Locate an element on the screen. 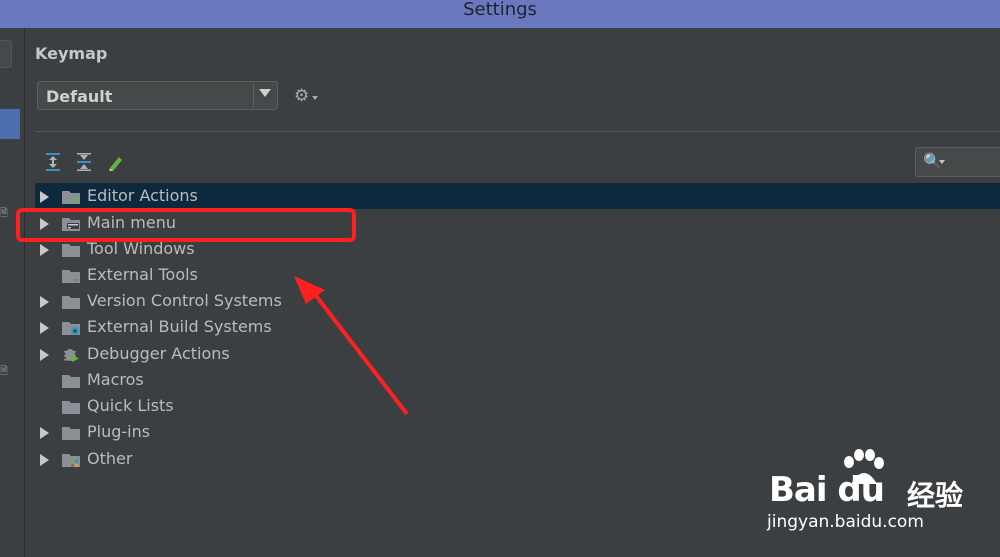 This screenshot has width=1000, height=557. search-field: 🔍 is located at coordinates (957, 162).